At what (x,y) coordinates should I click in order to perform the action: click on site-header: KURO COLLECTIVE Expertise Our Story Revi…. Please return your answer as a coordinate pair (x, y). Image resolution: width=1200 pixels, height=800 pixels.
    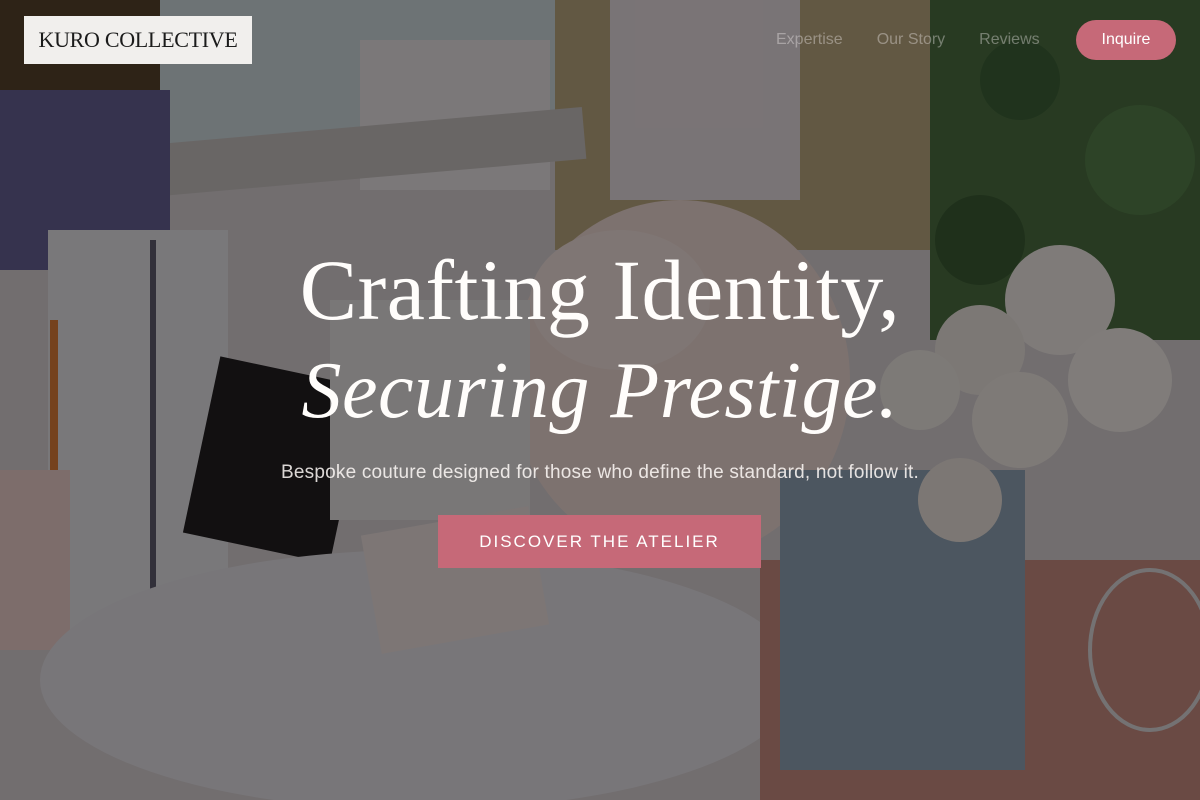
    Looking at the image, I should click on (600, 40).